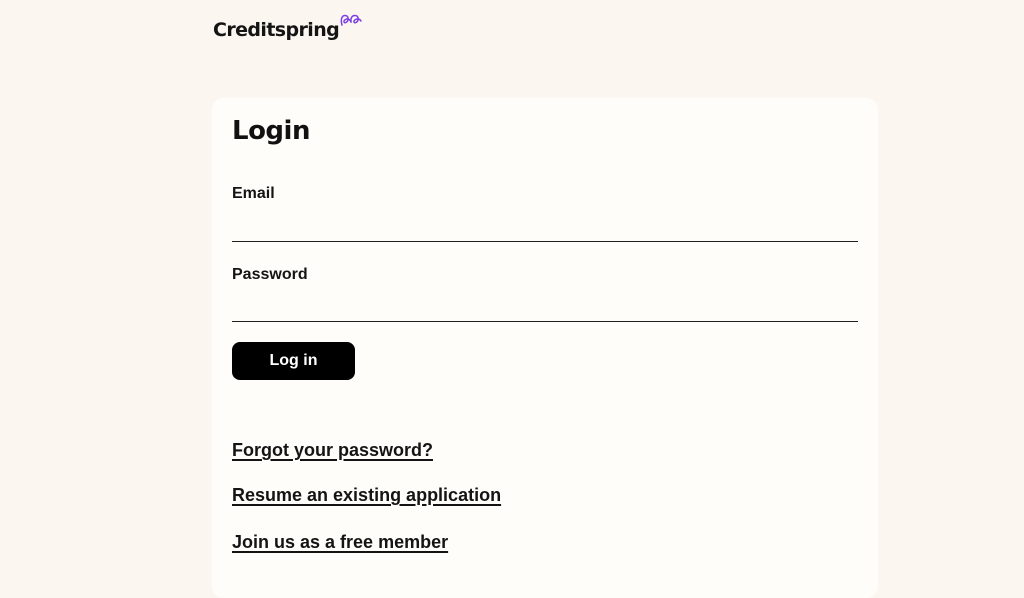  What do you see at coordinates (351, 20) in the screenshot?
I see `double-loop-logo-icon` at bounding box center [351, 20].